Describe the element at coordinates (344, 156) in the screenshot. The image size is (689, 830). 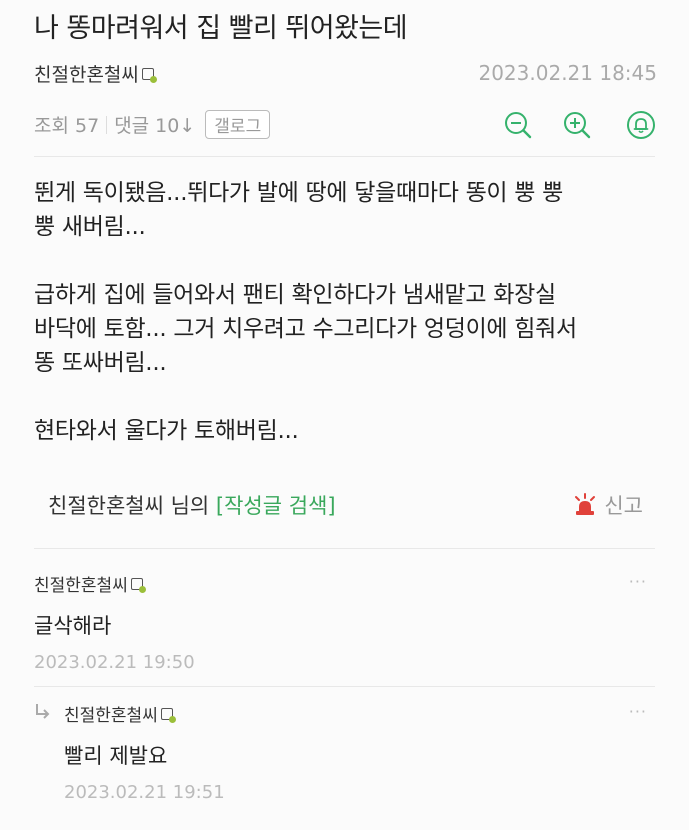
I see `header-divider` at that location.